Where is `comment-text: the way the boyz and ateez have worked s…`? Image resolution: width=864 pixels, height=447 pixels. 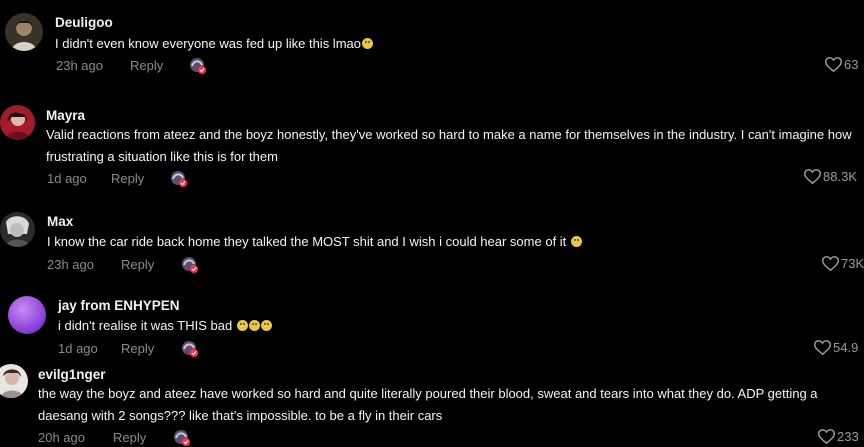 comment-text: the way the boyz and ateez have worked s… is located at coordinates (447, 405).